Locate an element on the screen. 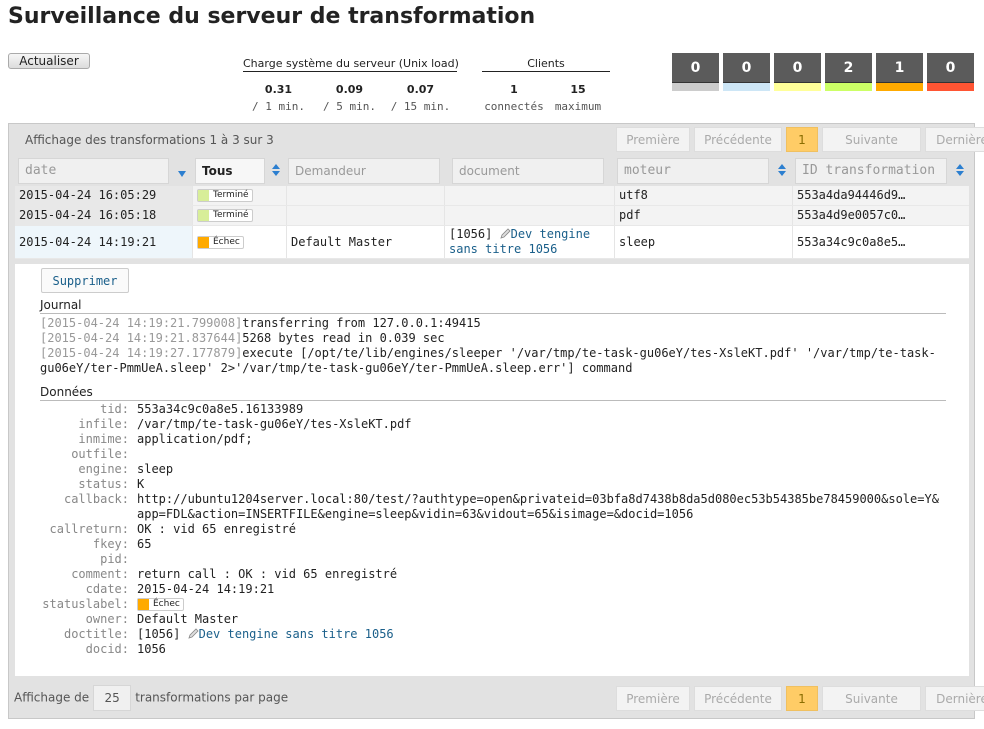  counter-transferring: 0 is located at coordinates (797, 72).